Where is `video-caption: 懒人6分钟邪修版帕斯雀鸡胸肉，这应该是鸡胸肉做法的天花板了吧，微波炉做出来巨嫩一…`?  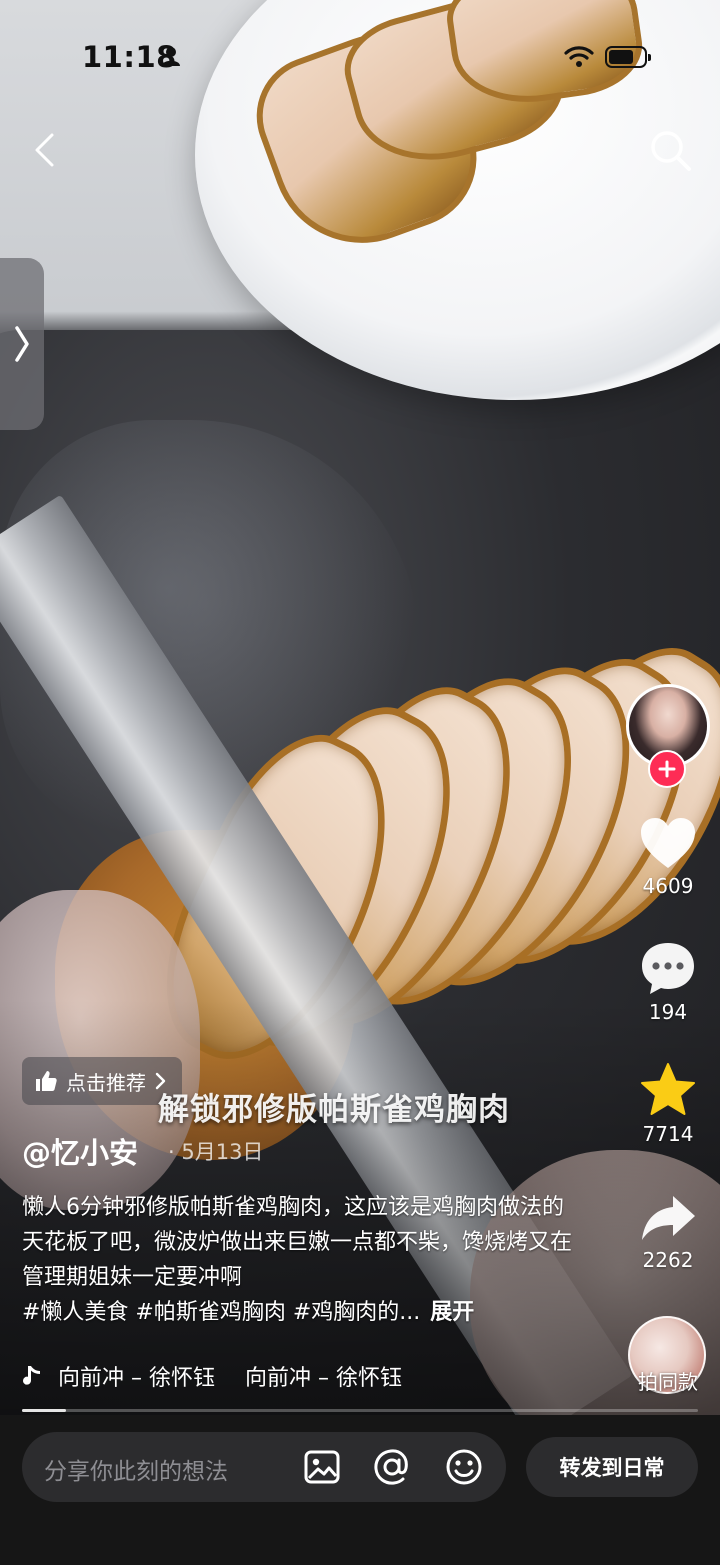 video-caption: 懒人6分钟邪修版帕斯雀鸡胸肉，这应该是鸡胸肉做法的天花板了吧，微波炉做出来巨嫩一… is located at coordinates (302, 1260).